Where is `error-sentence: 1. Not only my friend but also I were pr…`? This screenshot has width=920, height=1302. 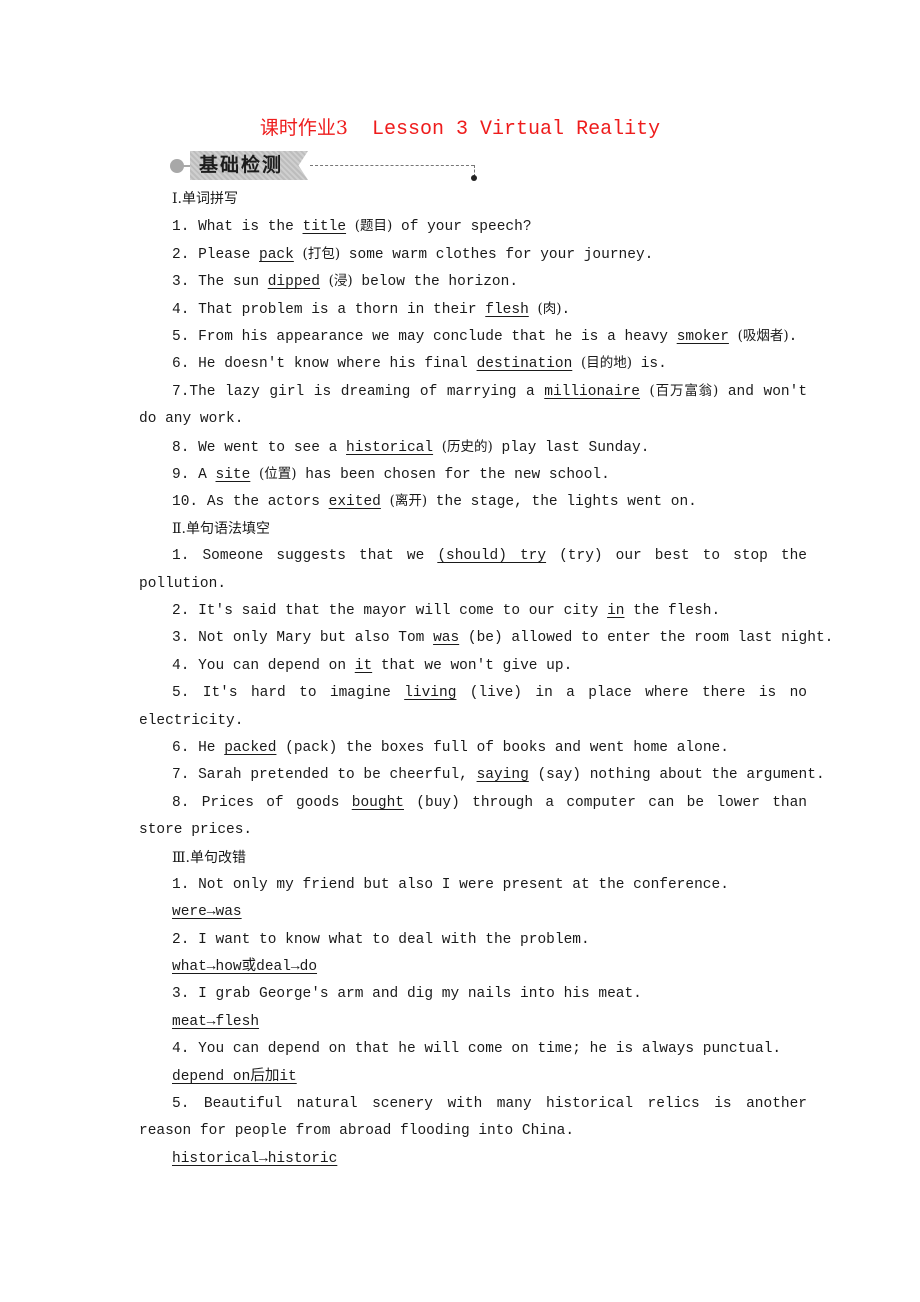 error-sentence: 1. Not only my friend but also I were pr… is located at coordinates (450, 884).